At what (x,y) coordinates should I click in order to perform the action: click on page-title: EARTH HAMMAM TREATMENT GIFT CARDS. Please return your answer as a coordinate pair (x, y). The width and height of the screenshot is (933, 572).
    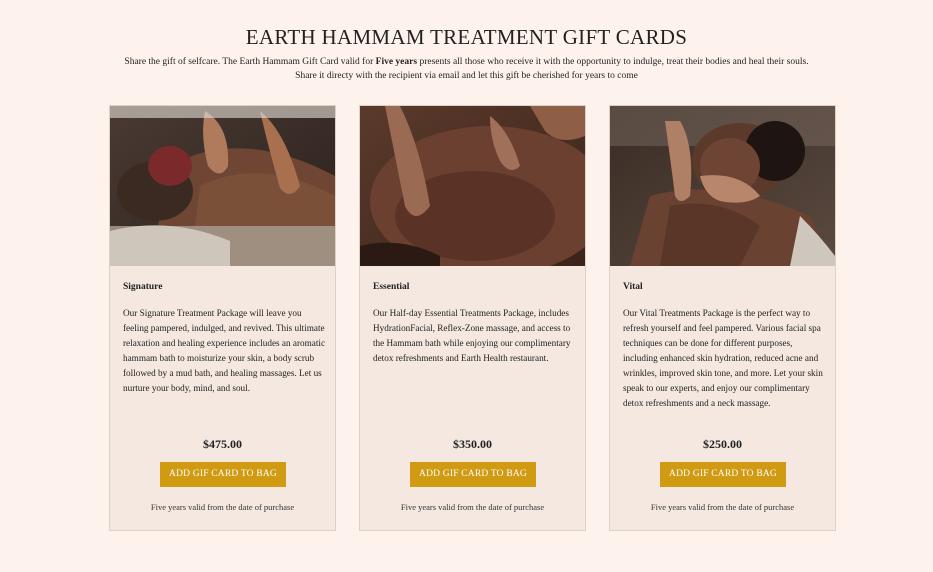
    Looking at the image, I should click on (466, 37).